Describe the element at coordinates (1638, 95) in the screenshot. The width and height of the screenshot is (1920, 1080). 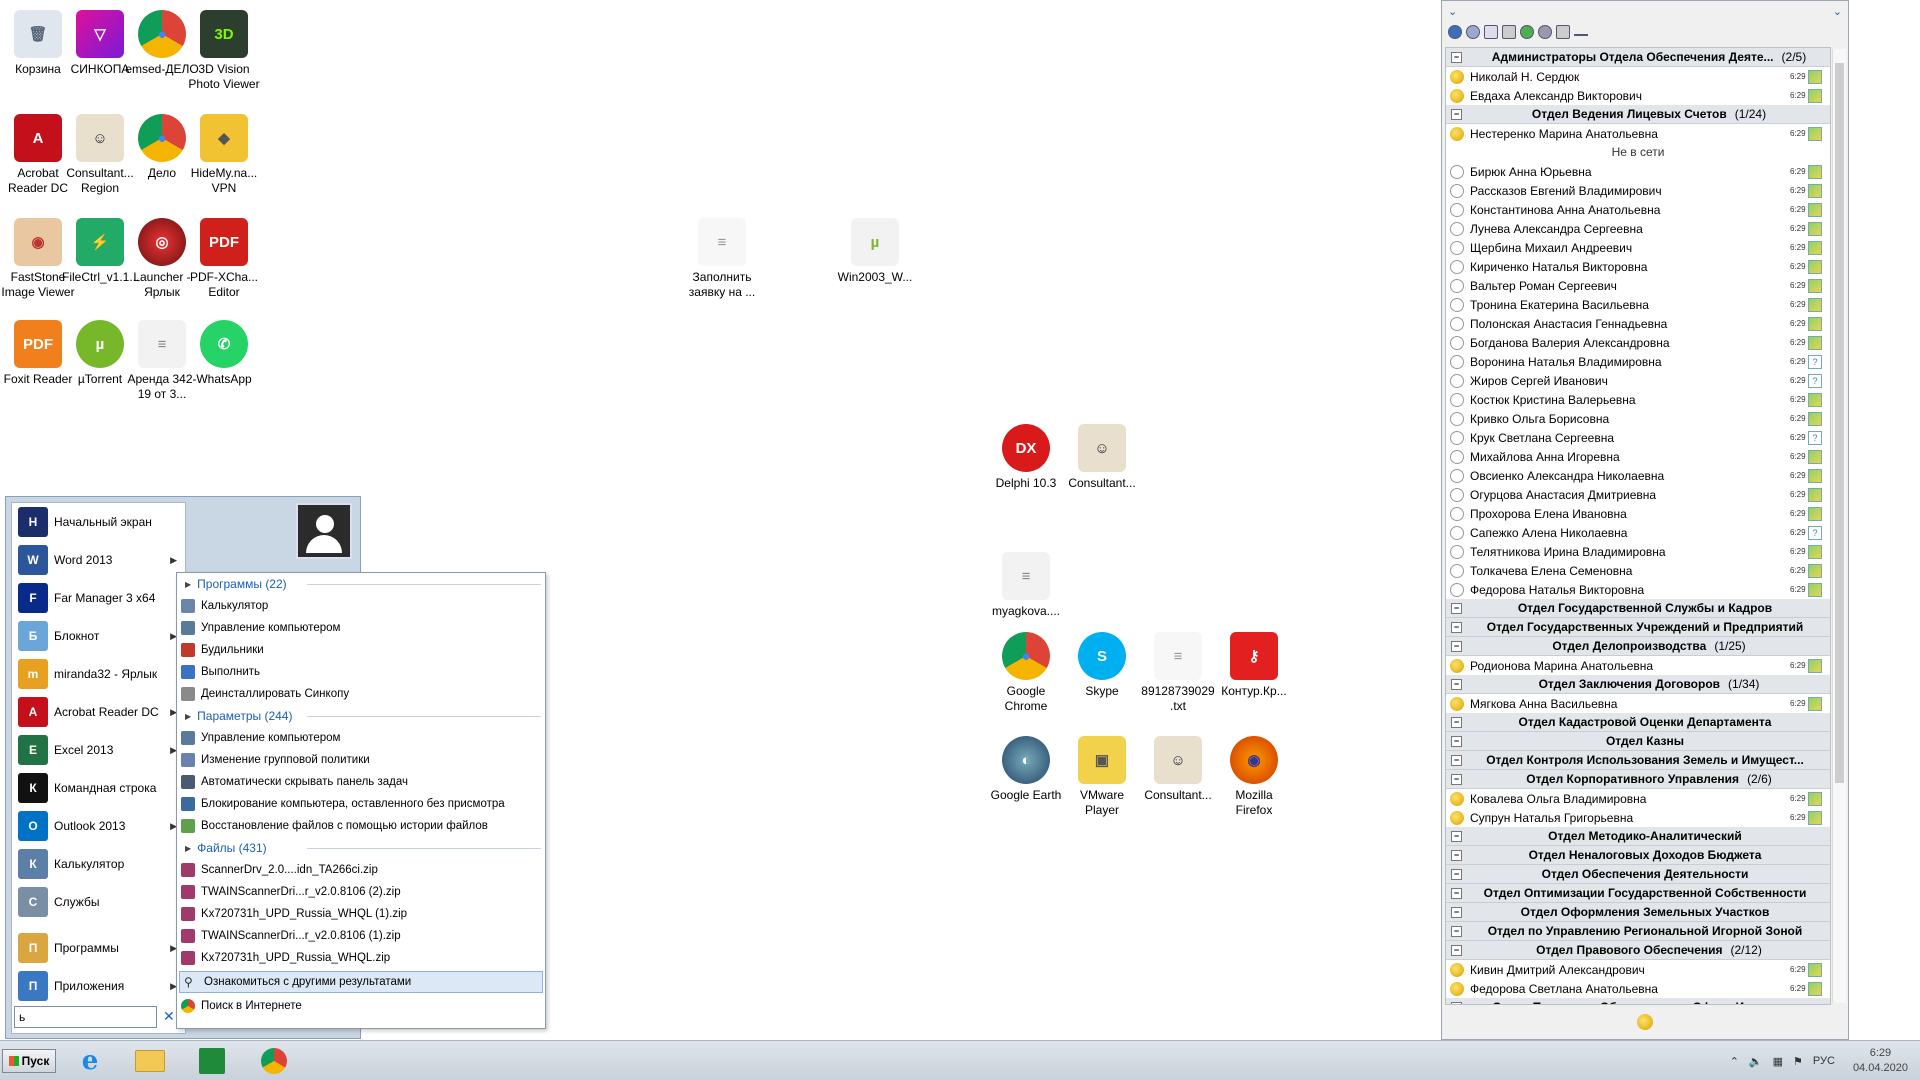
I see `contact-row: Евдаха Александр Викторович 6:29` at that location.